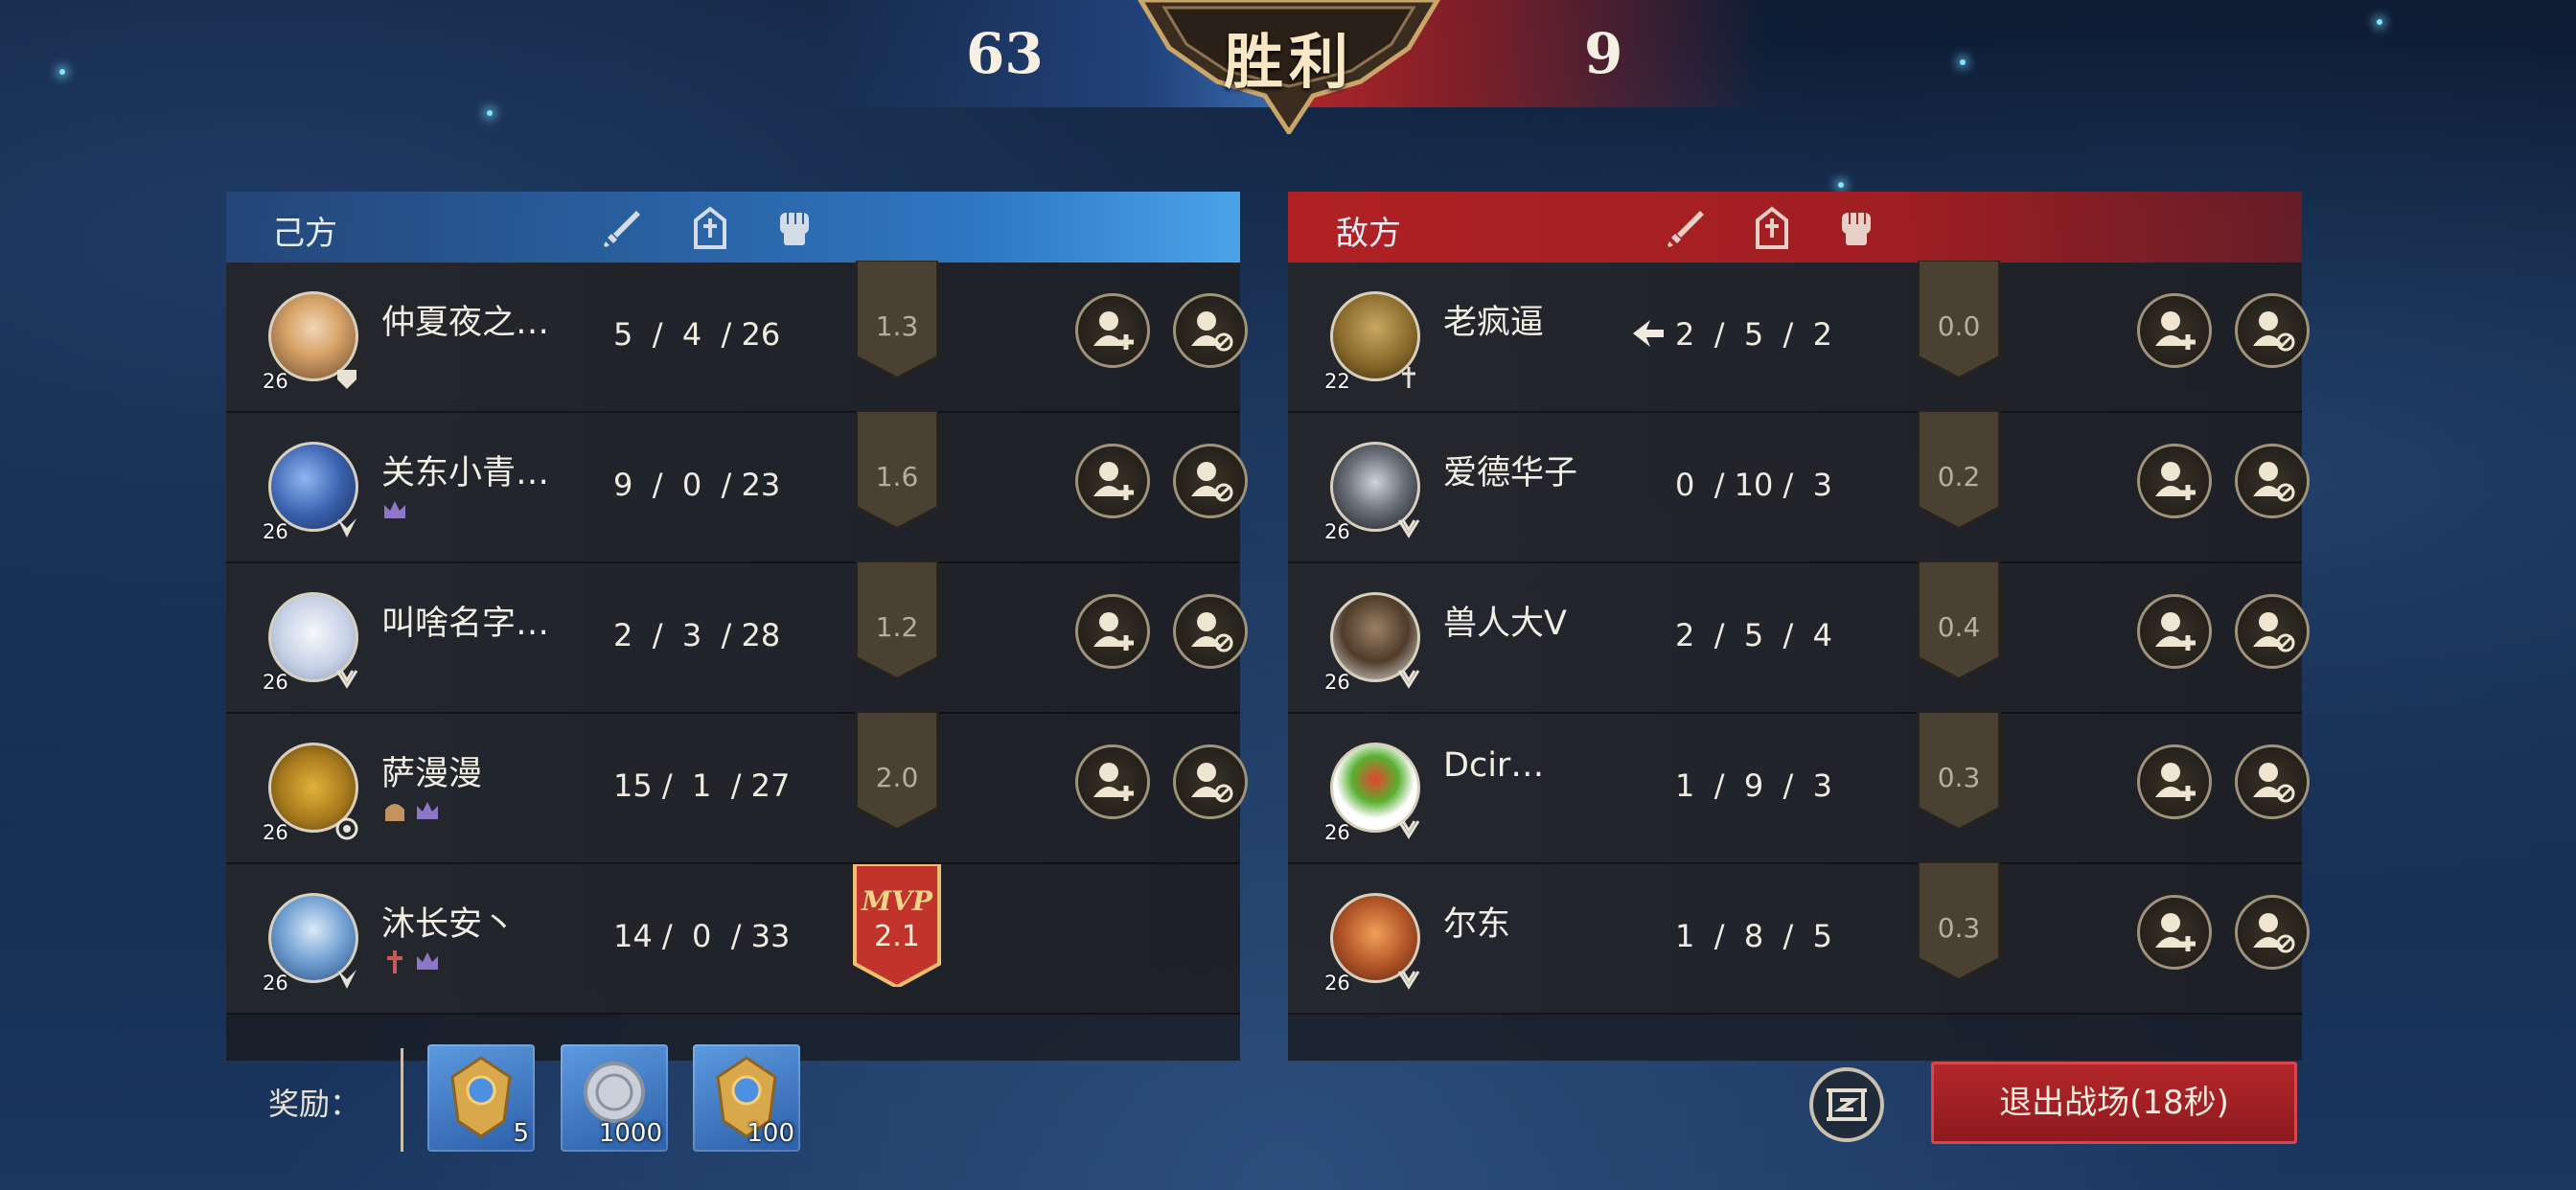 The height and width of the screenshot is (1190, 2576). I want to click on player-name: 老疯逼, so click(1494, 323).